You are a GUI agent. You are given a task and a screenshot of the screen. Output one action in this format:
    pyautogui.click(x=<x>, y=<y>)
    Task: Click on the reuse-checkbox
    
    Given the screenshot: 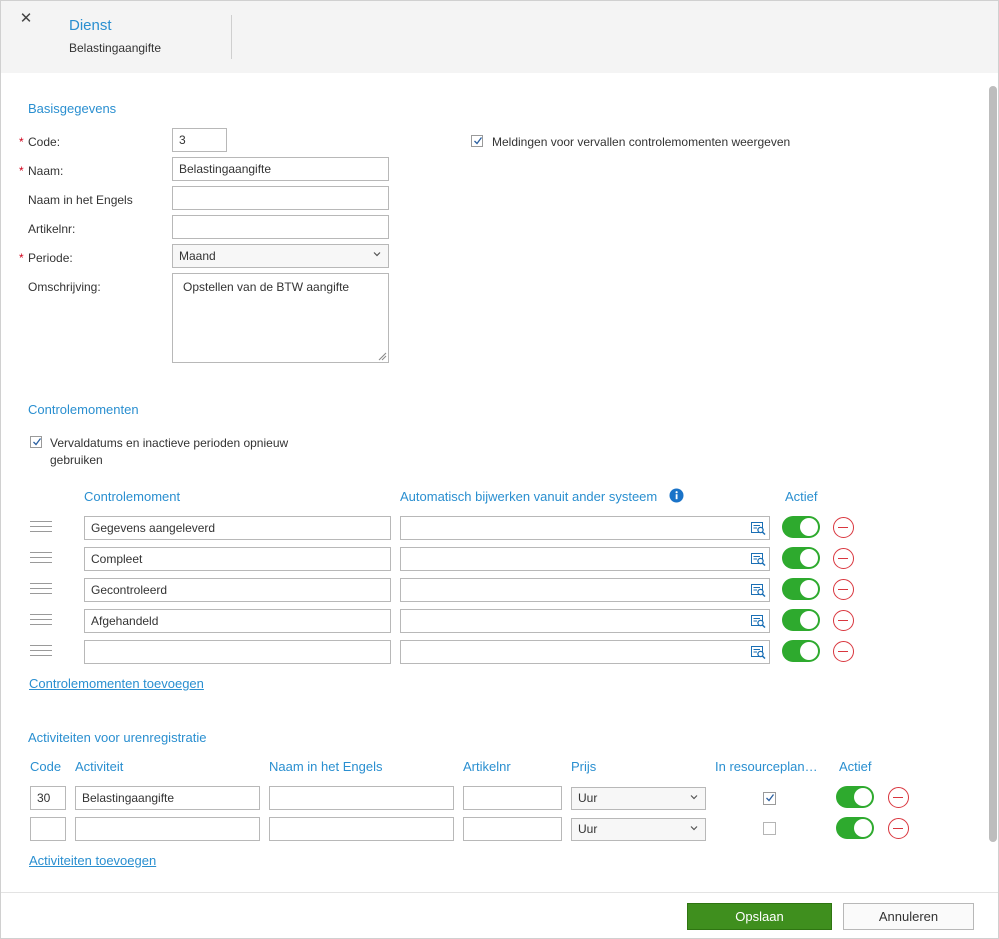 What is the action you would take?
    pyautogui.click(x=36, y=442)
    